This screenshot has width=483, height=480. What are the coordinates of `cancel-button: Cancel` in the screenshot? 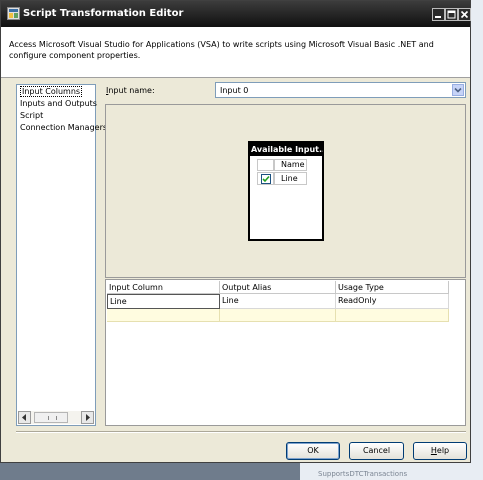 It's located at (376, 451).